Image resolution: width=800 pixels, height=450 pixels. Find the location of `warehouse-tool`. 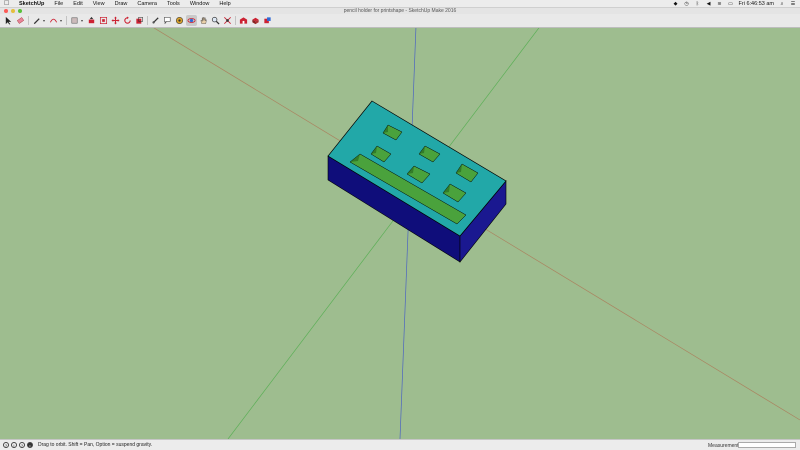

warehouse-tool is located at coordinates (243, 20).